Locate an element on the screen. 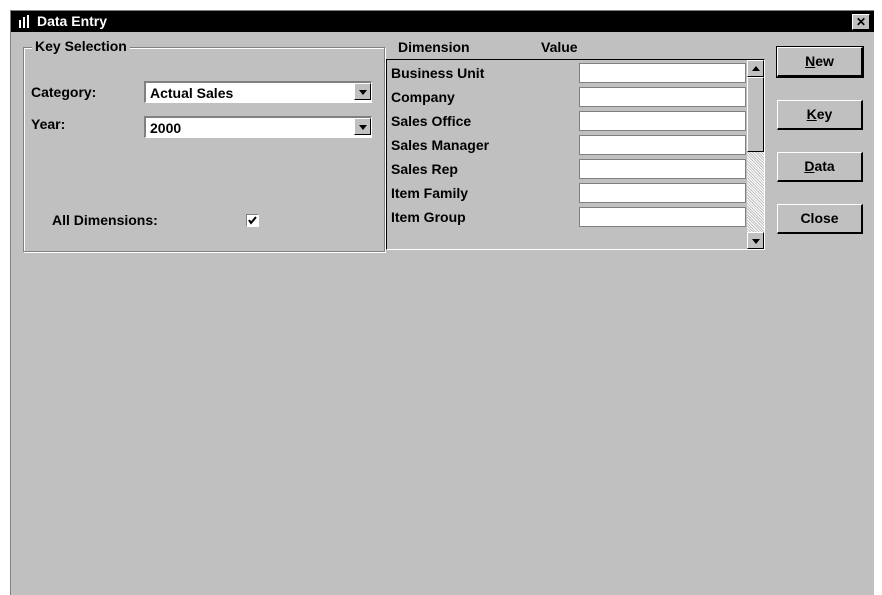 Image resolution: width=882 pixels, height=595 pixels. scroll-down-button is located at coordinates (755, 240).